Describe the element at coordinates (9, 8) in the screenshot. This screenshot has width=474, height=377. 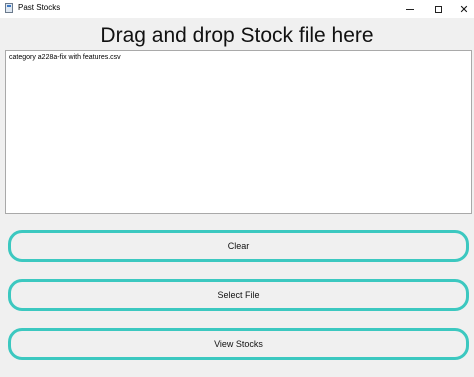
I see `app-icon` at that location.